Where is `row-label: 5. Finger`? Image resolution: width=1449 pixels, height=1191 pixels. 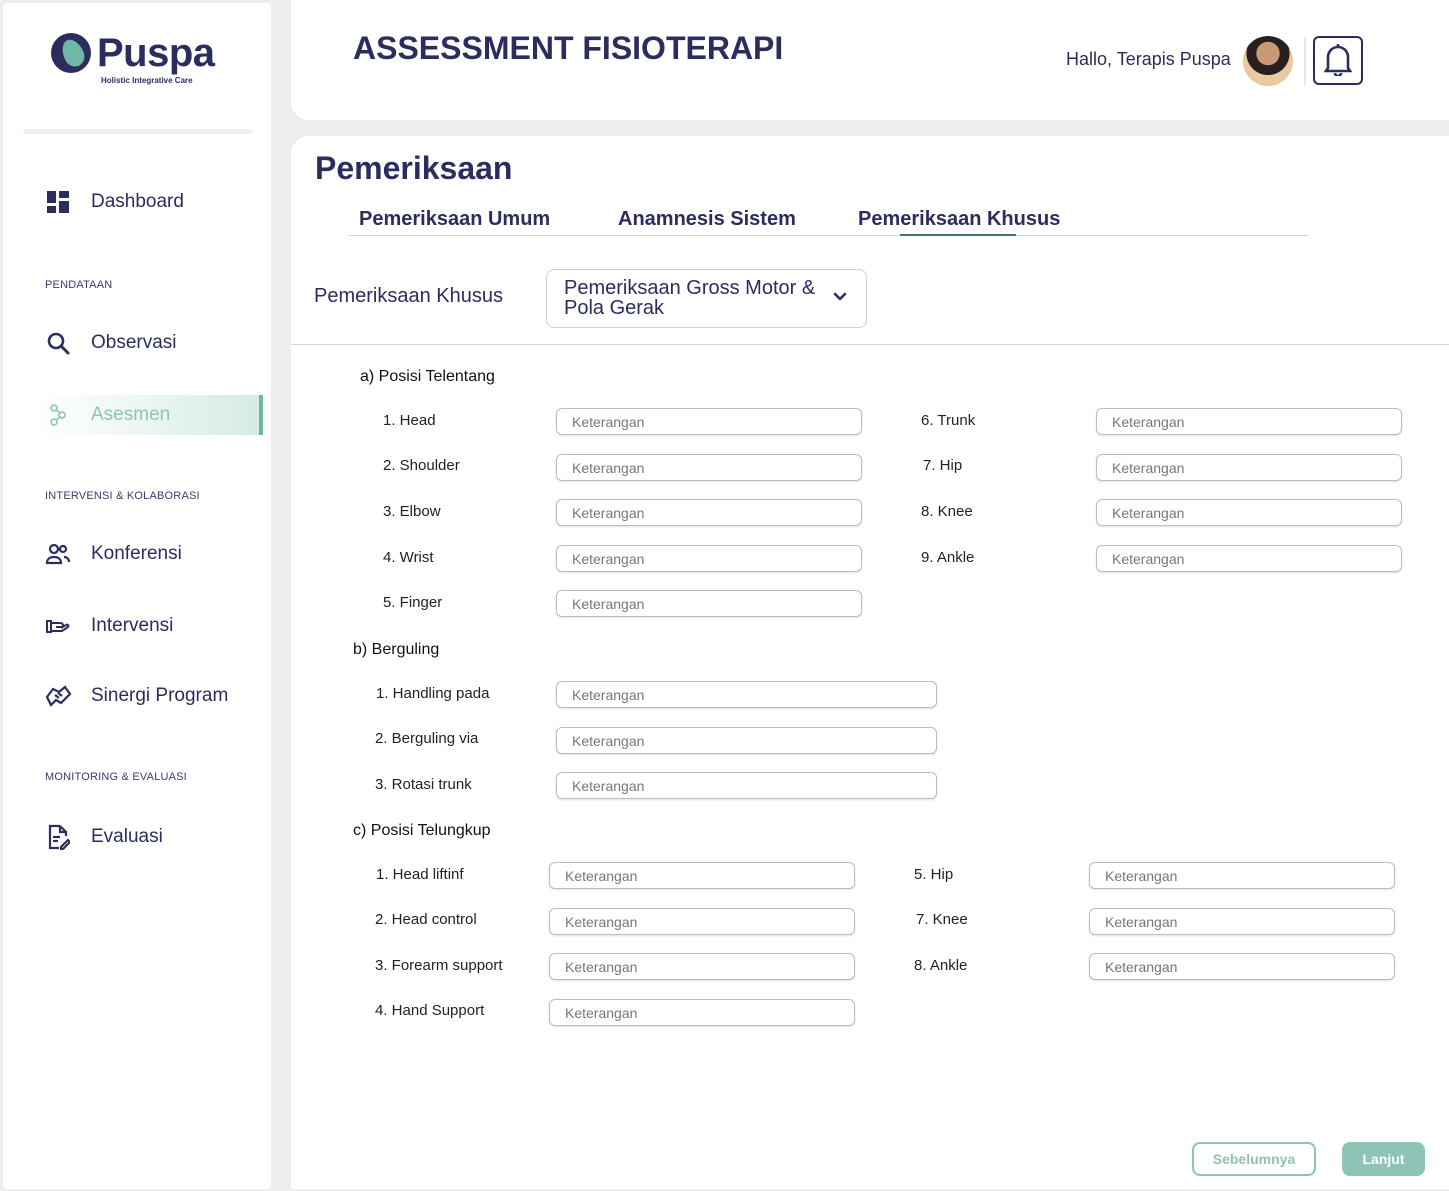 row-label: 5. Finger is located at coordinates (413, 602).